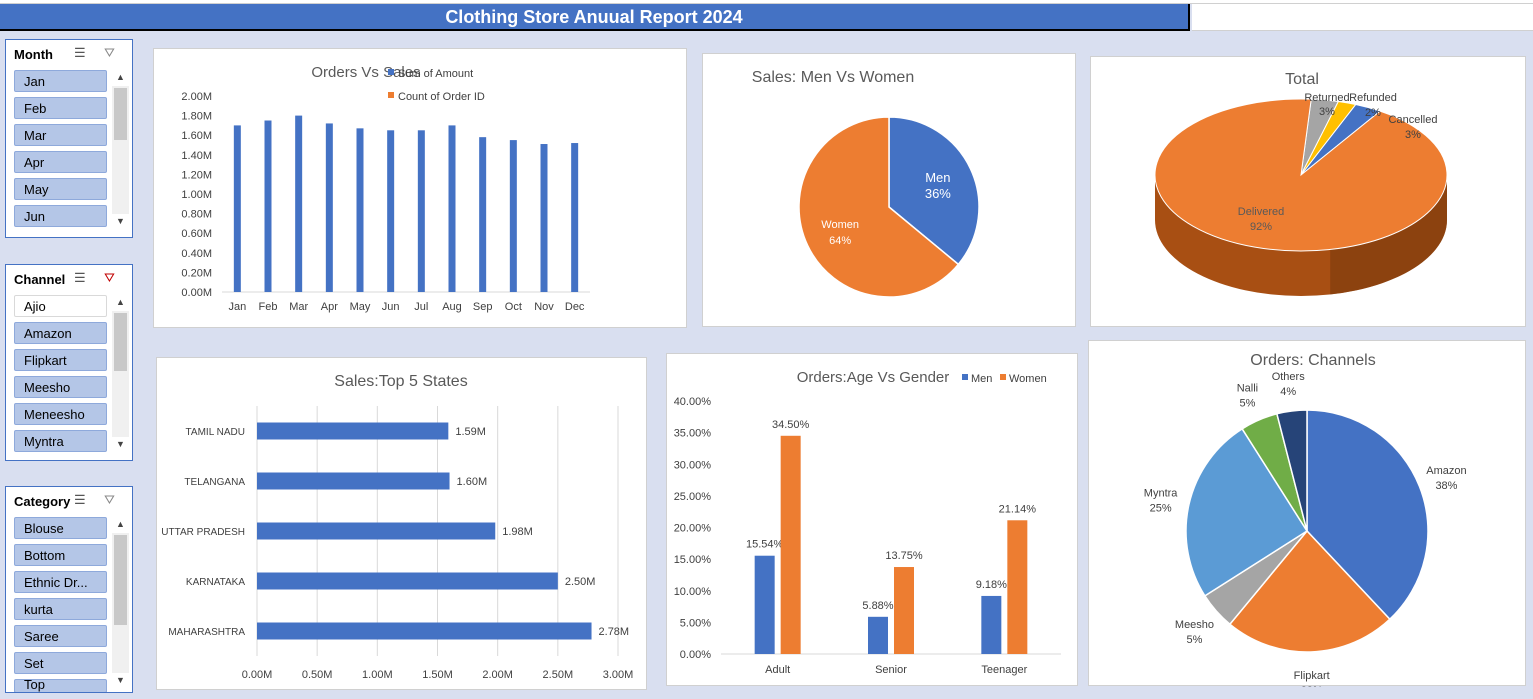 The width and height of the screenshot is (1533, 699). I want to click on slicer-item-bottom: Bottom, so click(60, 555).